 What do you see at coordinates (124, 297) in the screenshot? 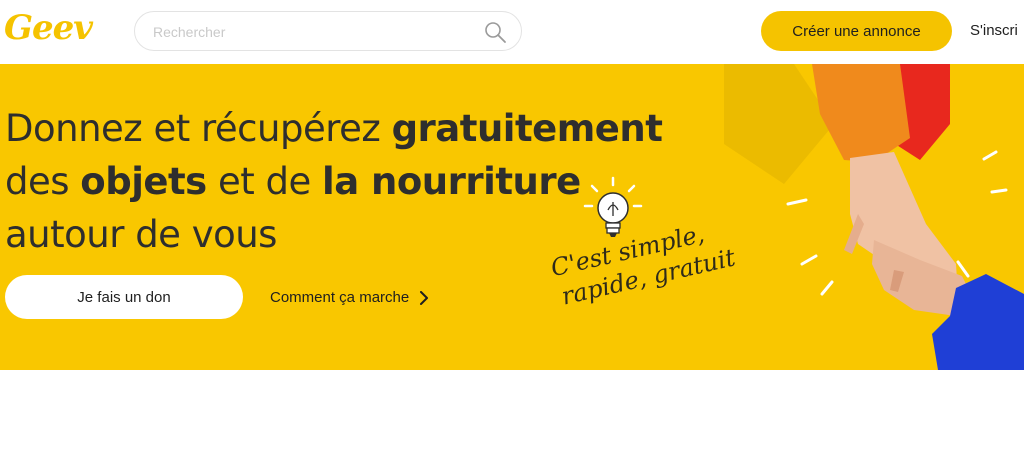
I see `donate-button: Je fais un don` at bounding box center [124, 297].